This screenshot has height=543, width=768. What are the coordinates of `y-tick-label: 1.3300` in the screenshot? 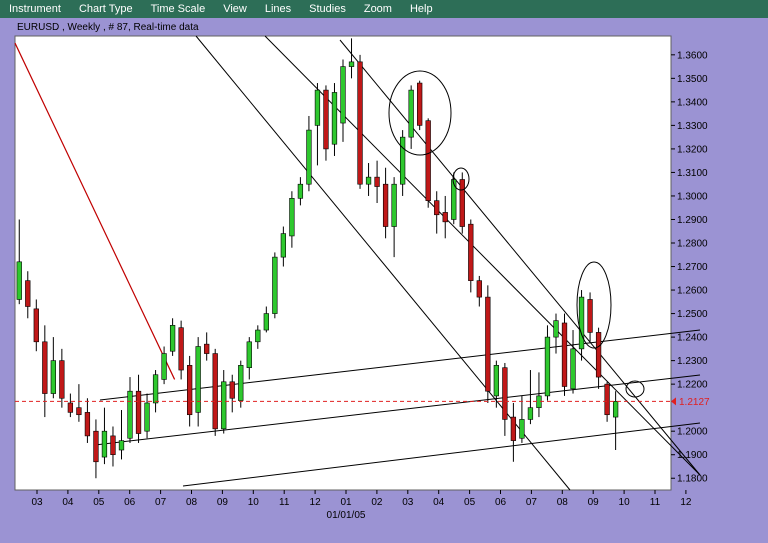 It's located at (692, 126).